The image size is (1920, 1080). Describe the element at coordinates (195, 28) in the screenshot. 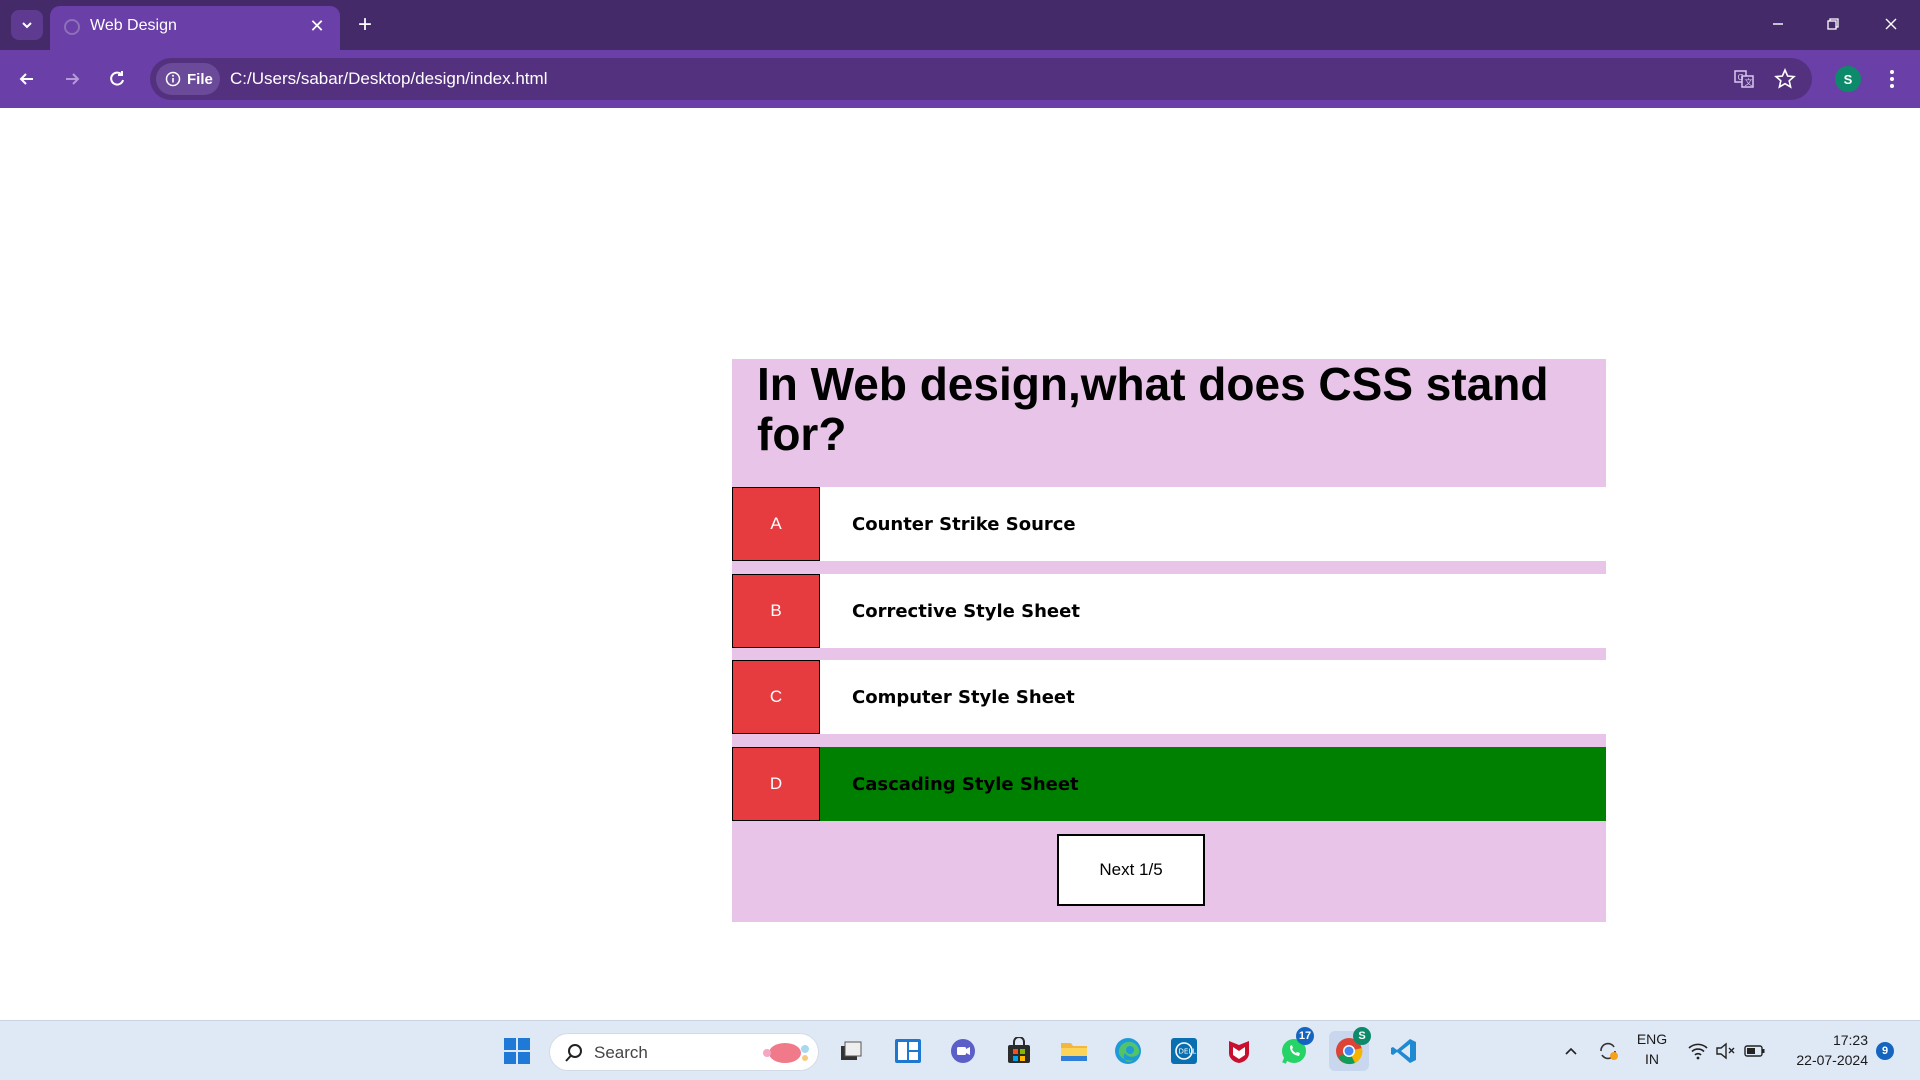

I see `tab-web-design: Web Design ✕` at that location.